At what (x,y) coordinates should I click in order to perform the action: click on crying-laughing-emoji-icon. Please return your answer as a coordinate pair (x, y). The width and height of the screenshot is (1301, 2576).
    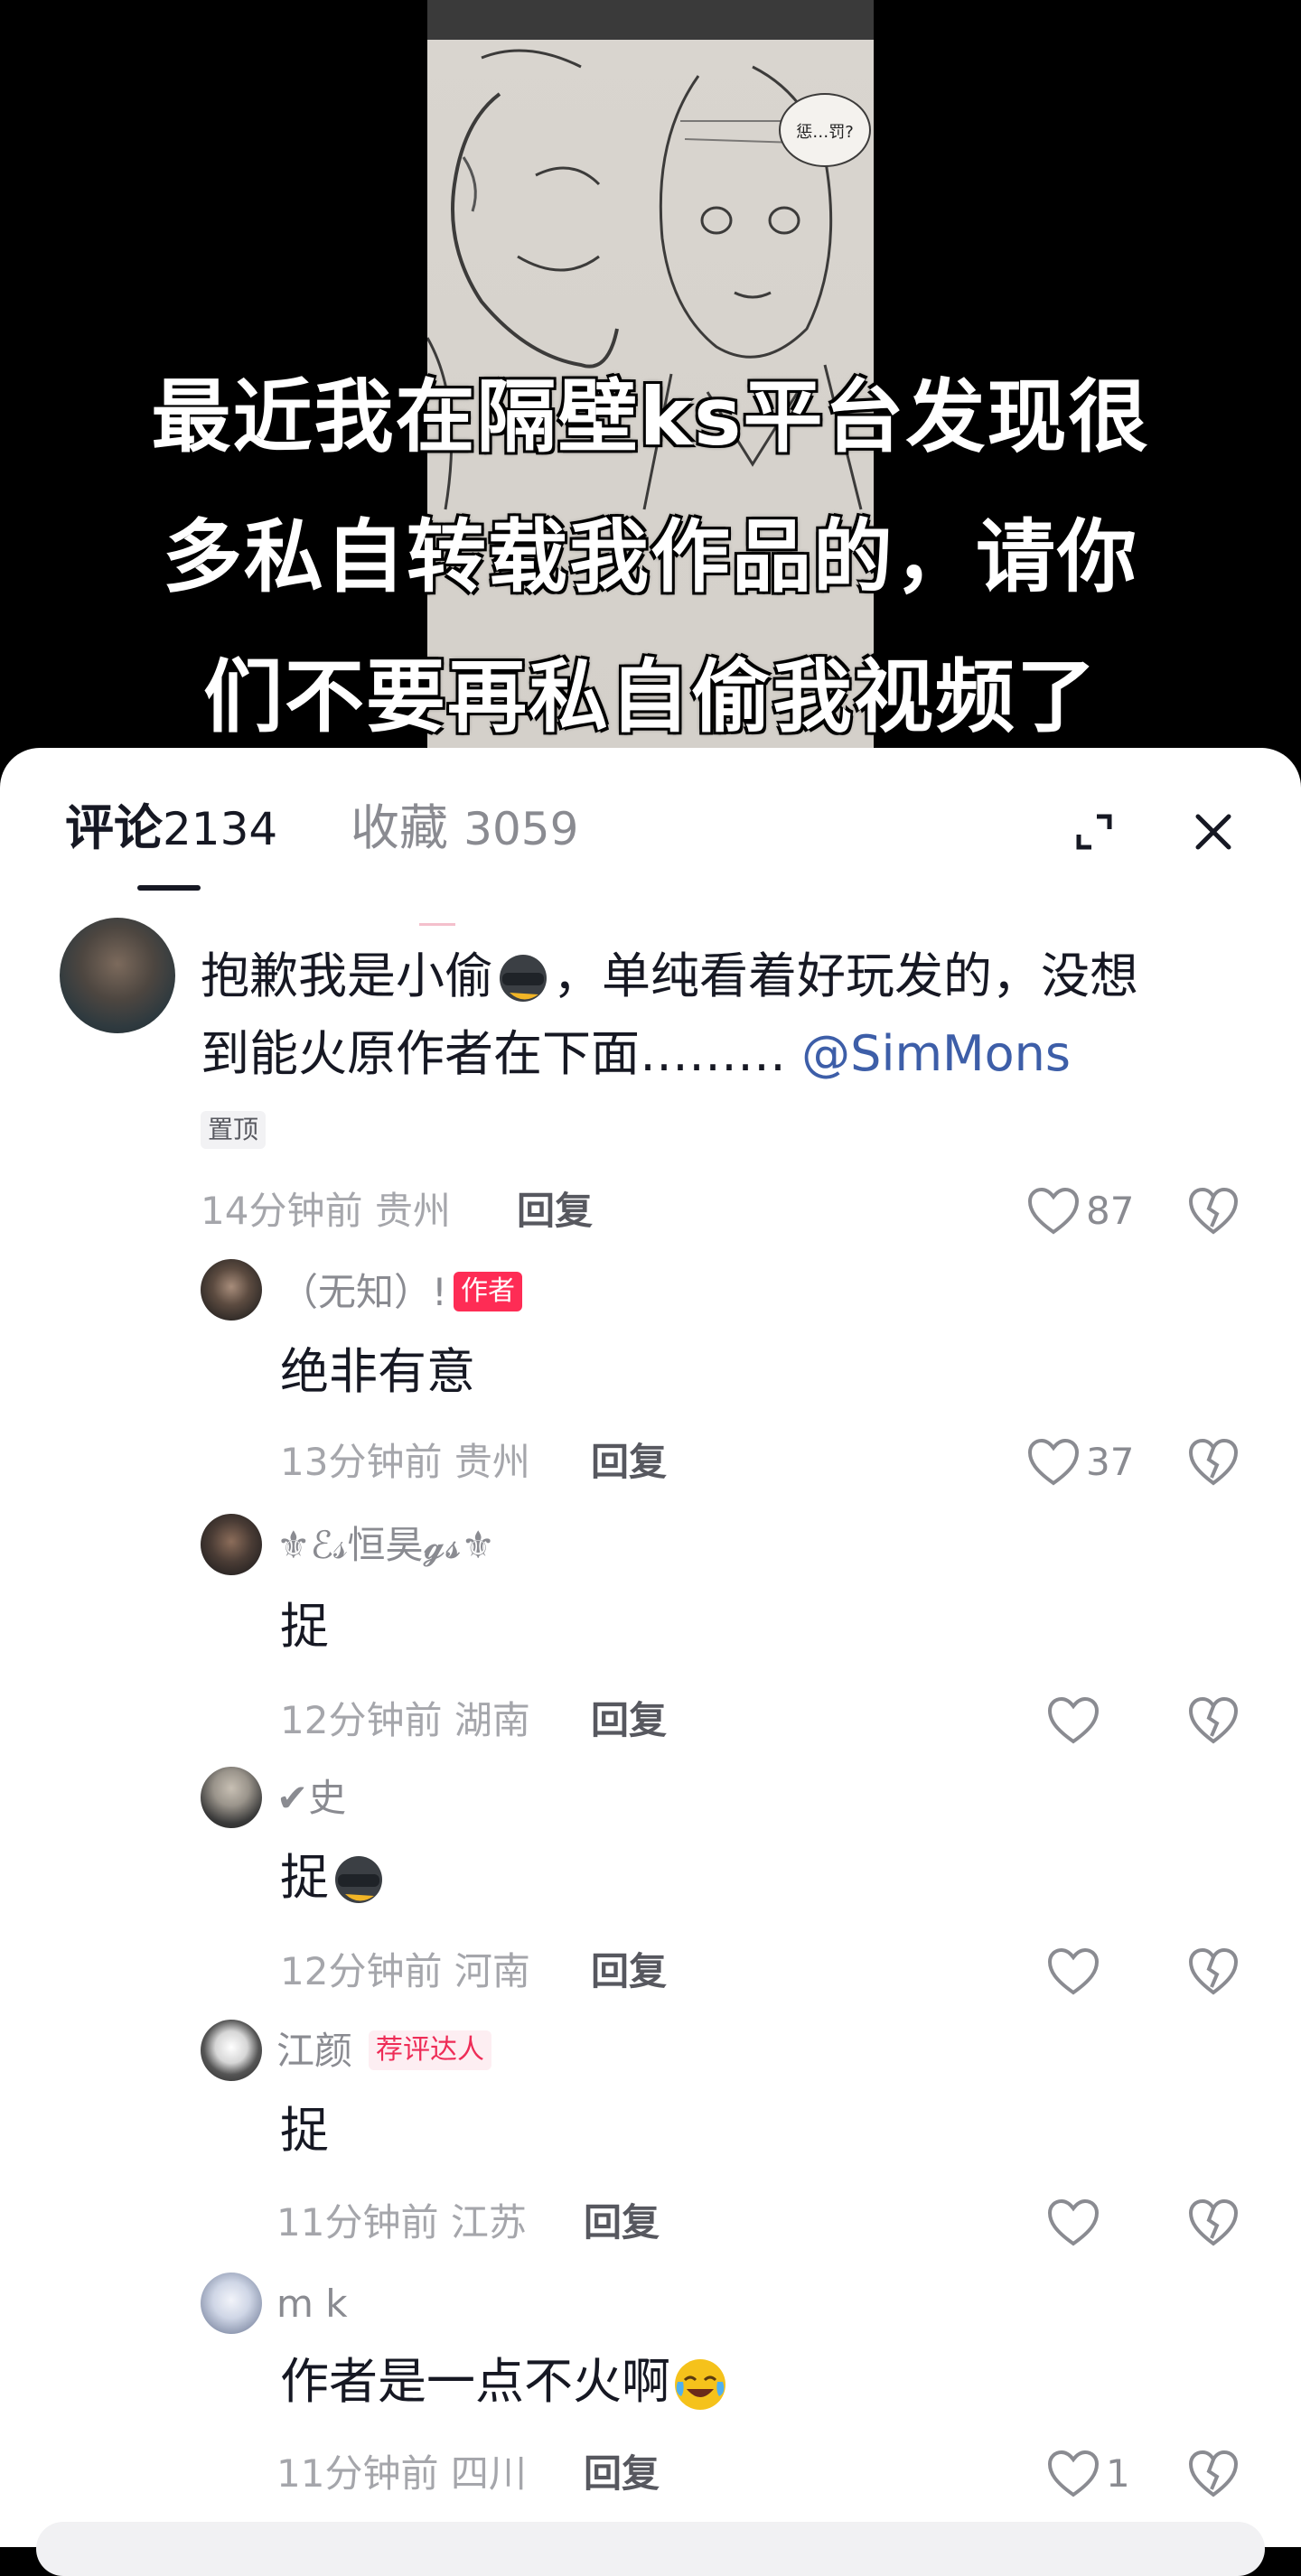
    Looking at the image, I should click on (700, 2385).